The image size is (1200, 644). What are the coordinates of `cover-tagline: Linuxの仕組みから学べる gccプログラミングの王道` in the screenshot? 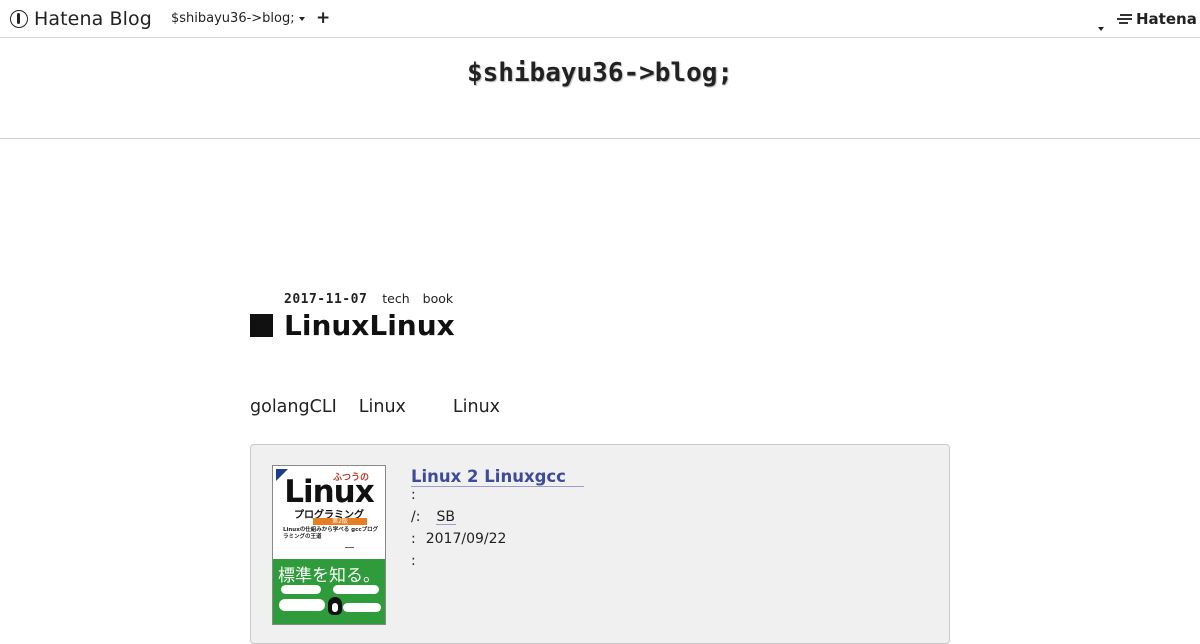 It's located at (331, 533).